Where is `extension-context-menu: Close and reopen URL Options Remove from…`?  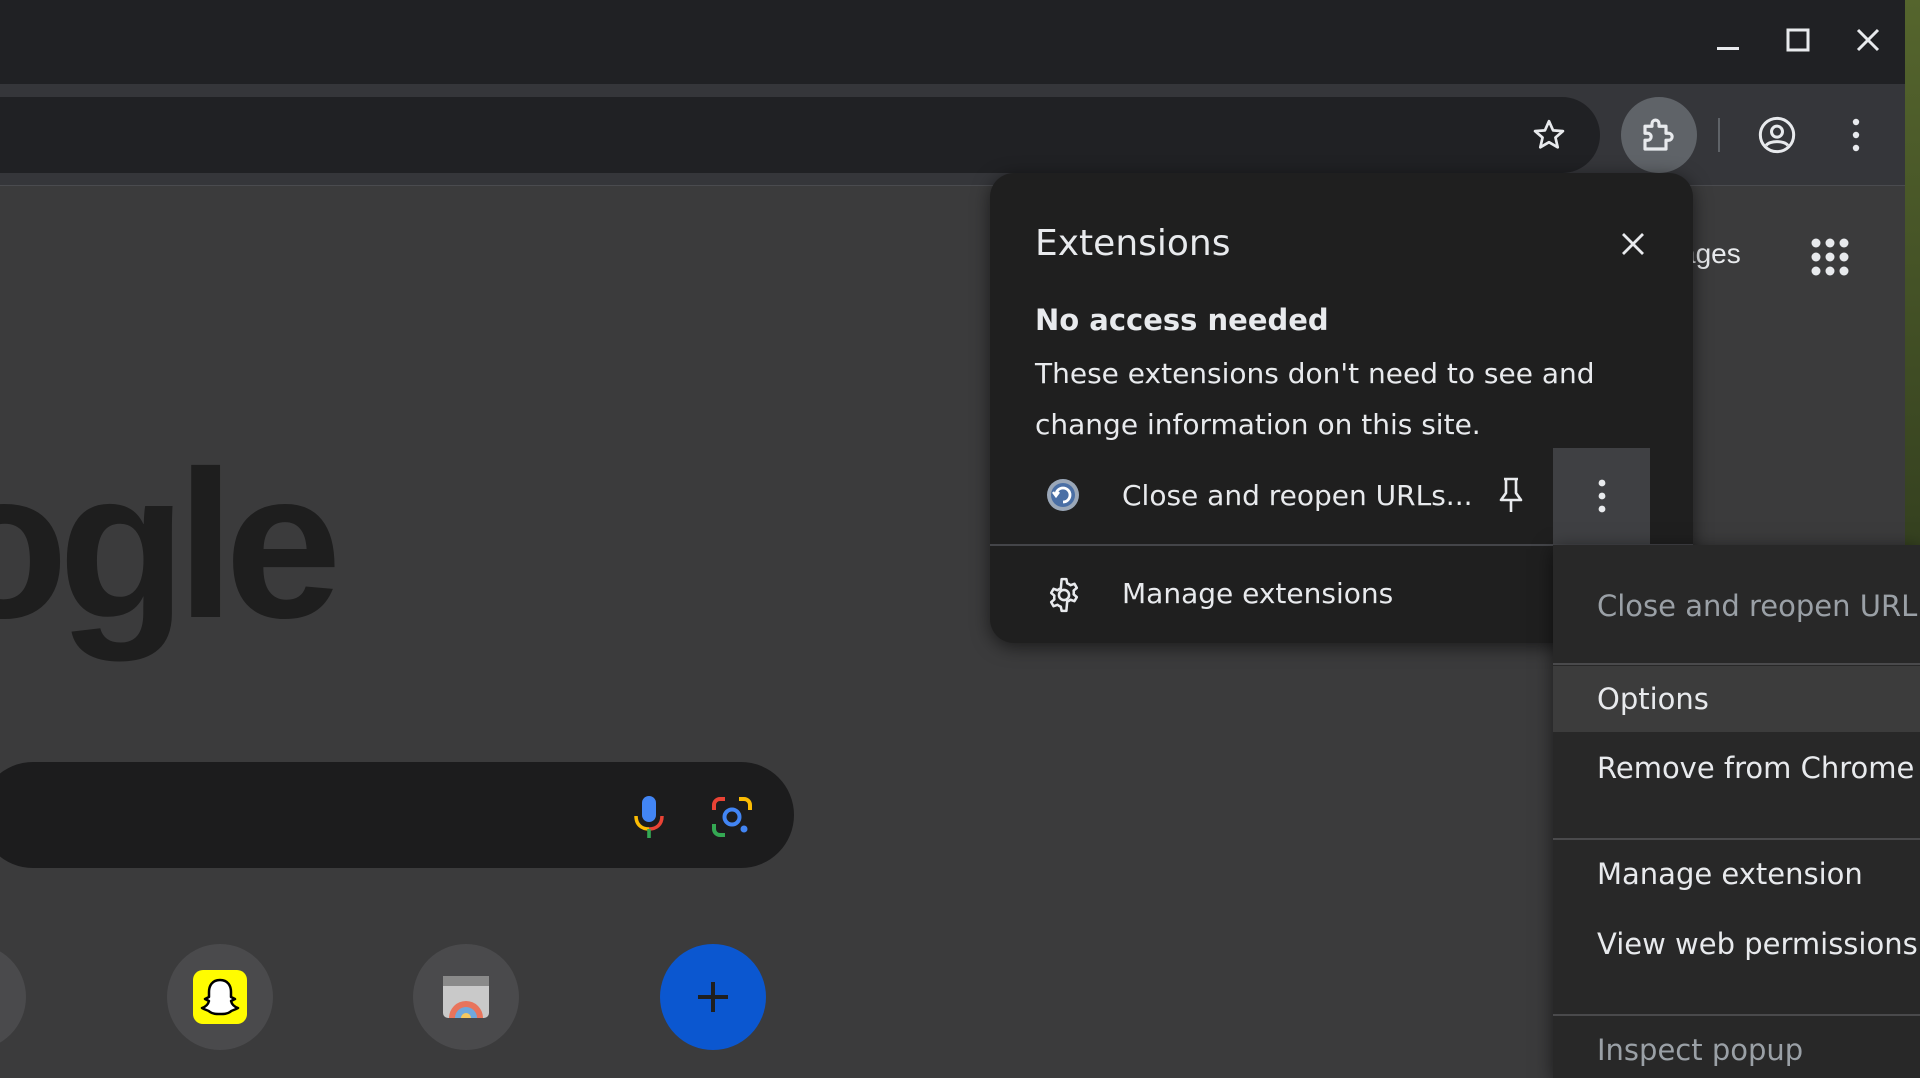
extension-context-menu: Close and reopen URL Options Remove from… is located at coordinates (1736, 811).